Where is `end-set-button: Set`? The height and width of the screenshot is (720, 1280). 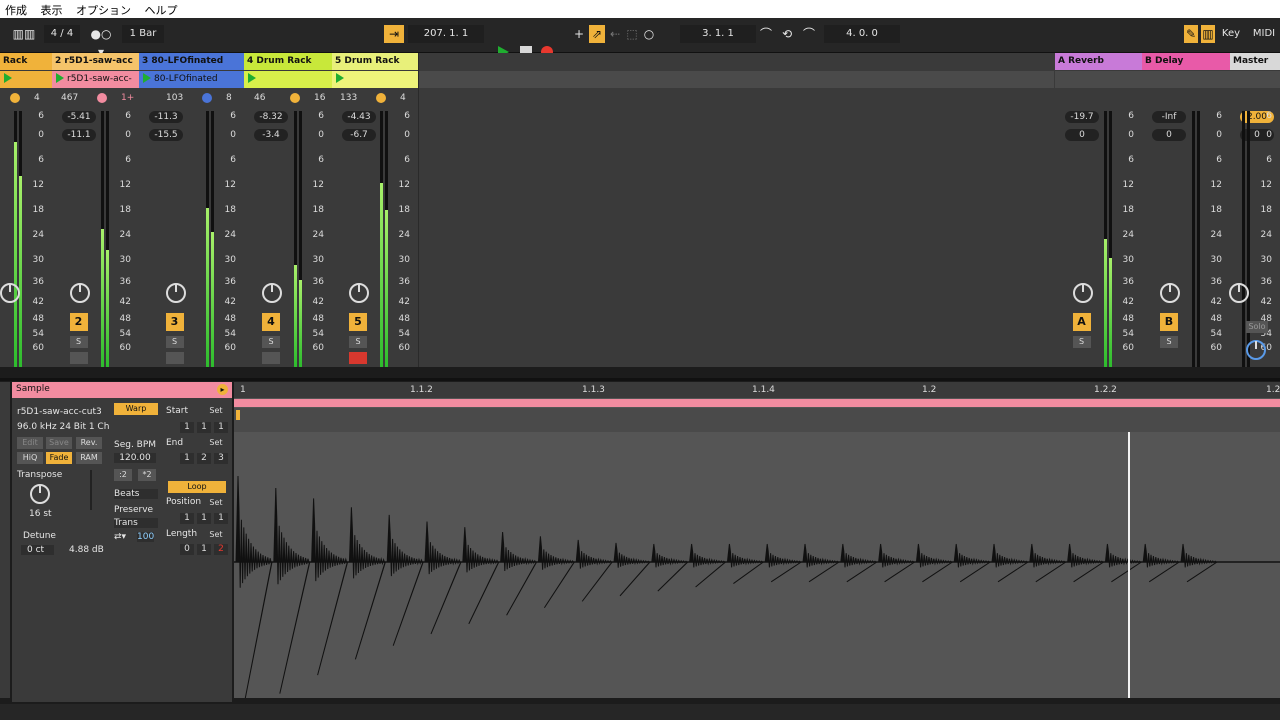 end-set-button: Set is located at coordinates (216, 443).